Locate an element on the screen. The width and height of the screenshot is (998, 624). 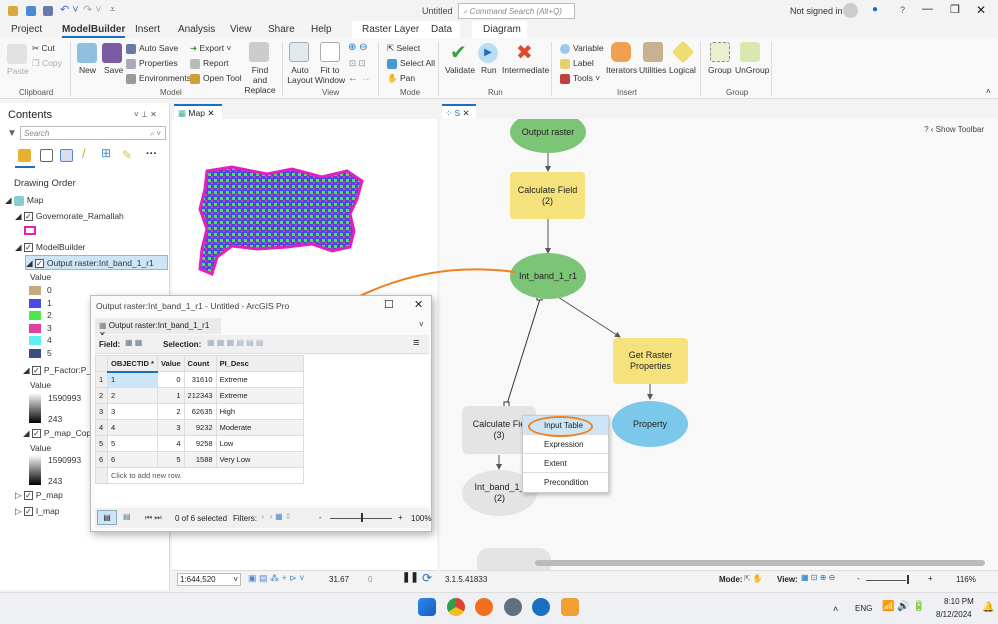
paste-icon is located at coordinates (17, 54).